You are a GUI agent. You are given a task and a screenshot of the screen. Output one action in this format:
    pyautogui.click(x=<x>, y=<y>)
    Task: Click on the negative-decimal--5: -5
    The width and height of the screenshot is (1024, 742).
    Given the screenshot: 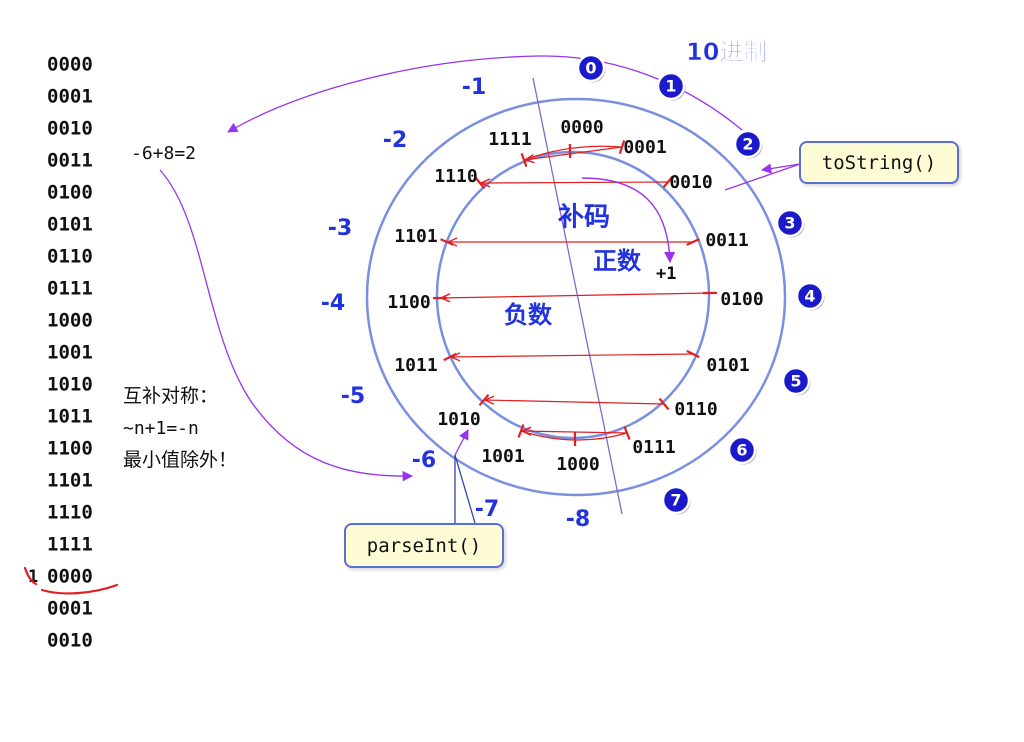 What is the action you would take?
    pyautogui.click(x=353, y=396)
    